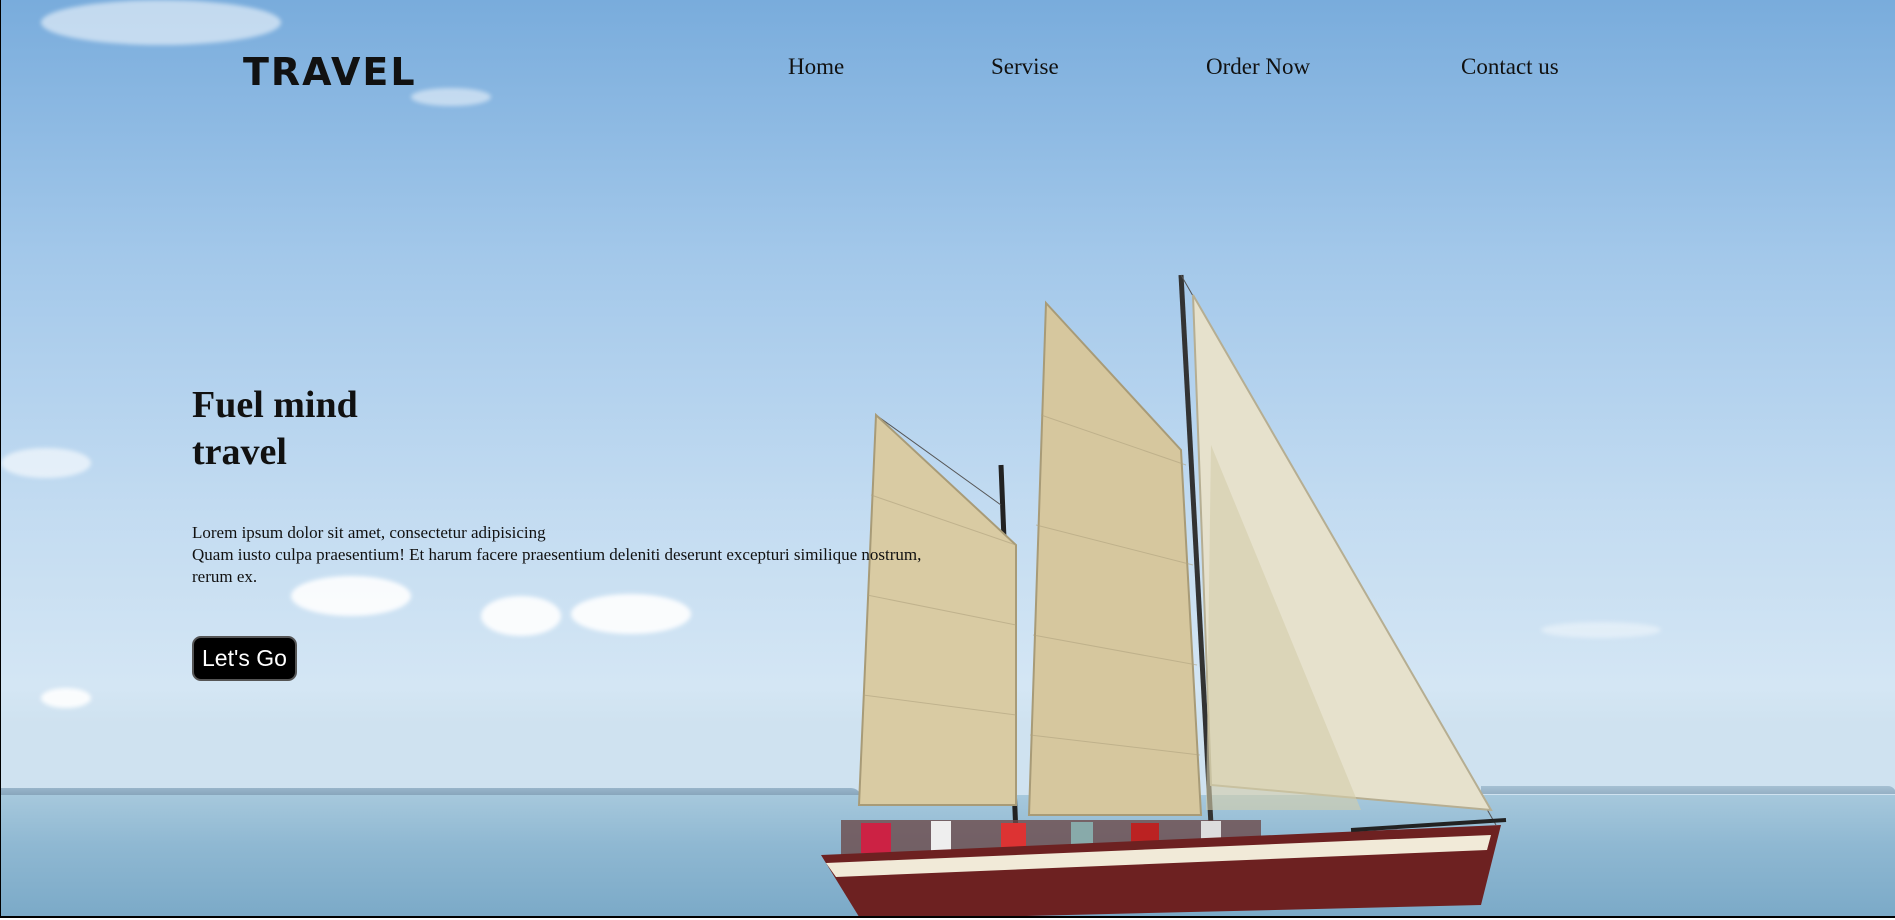 The height and width of the screenshot is (920, 1895). Describe the element at coordinates (816, 67) in the screenshot. I see `nav-home: Home` at that location.